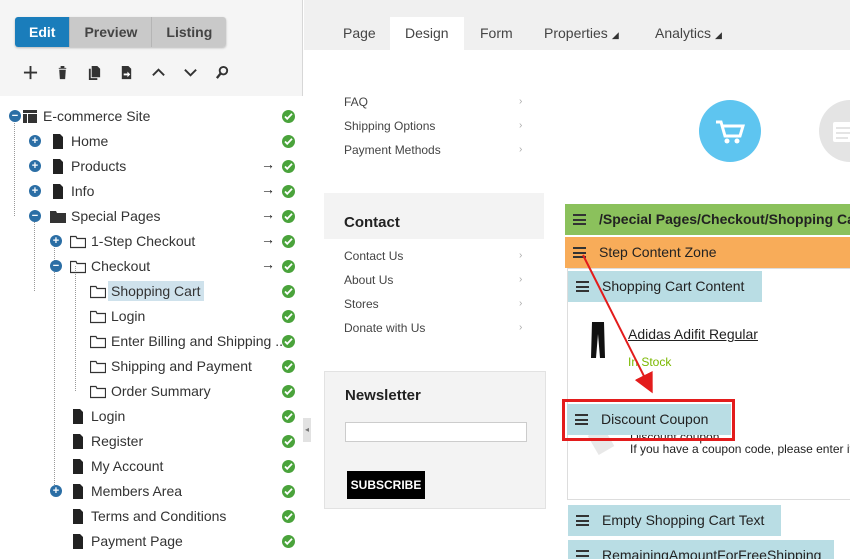  I want to click on edit-mode-tab: Edit, so click(42, 32).